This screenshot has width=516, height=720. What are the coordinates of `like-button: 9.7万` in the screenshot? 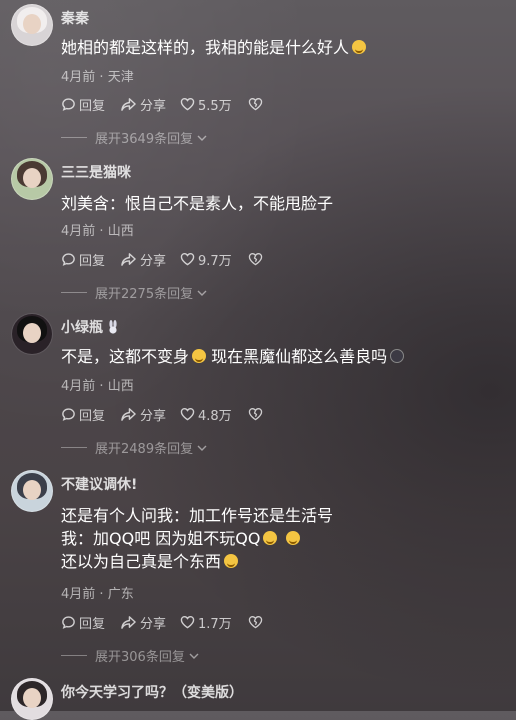 It's located at (206, 259).